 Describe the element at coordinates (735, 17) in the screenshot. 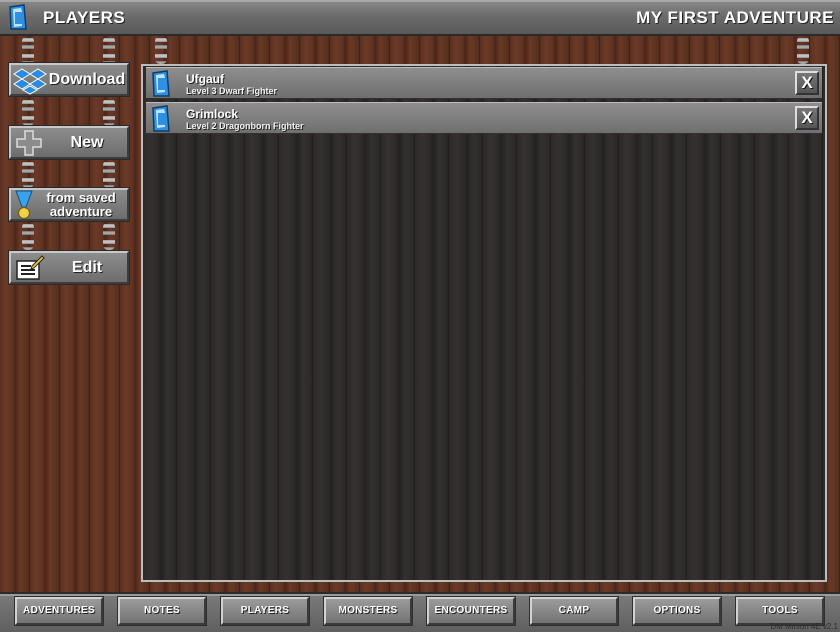

I see `adventure-title: MY FIRST ADVENTURE` at that location.